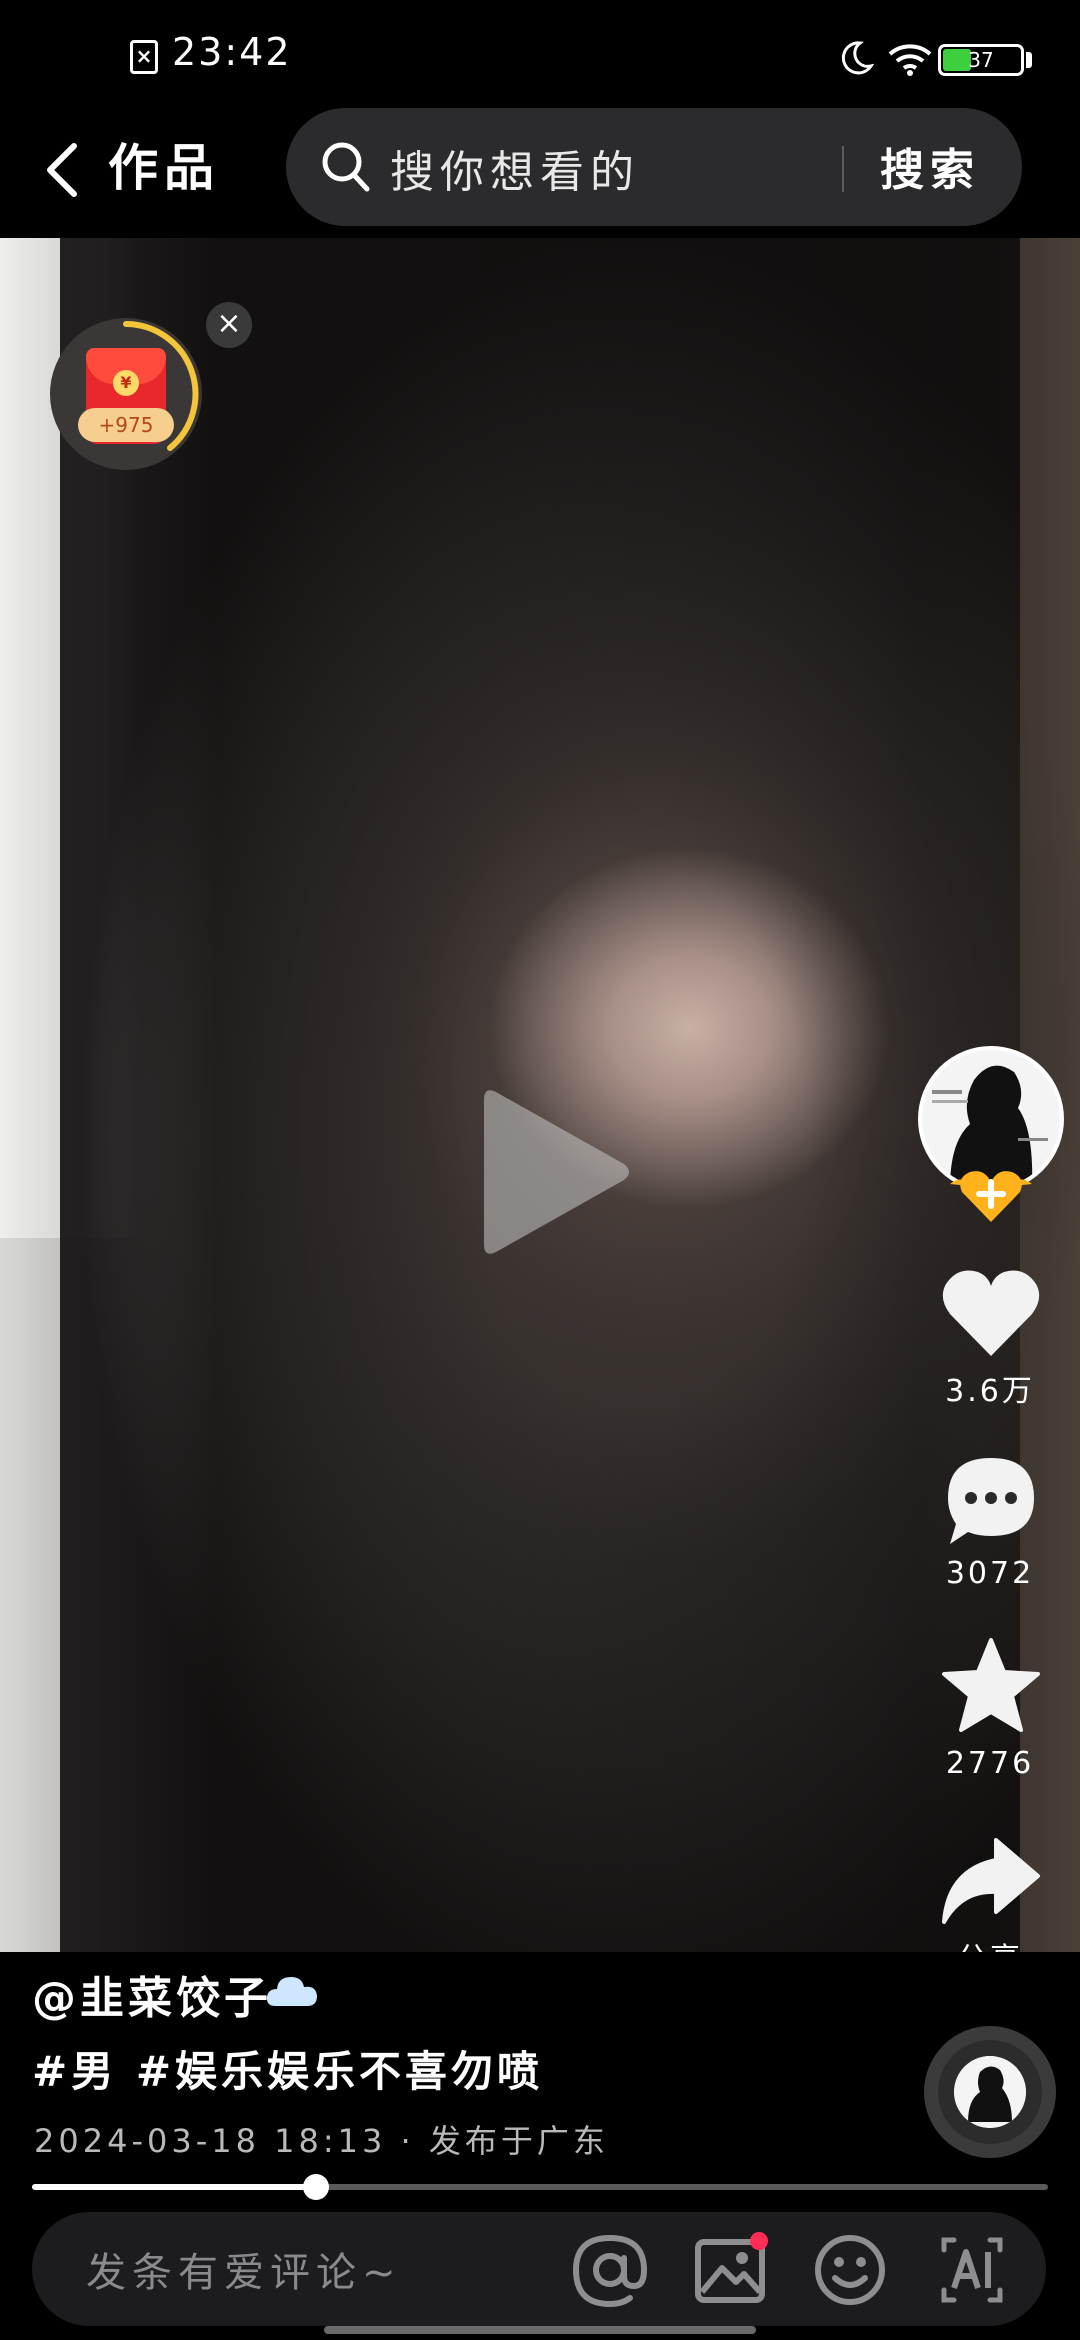 This screenshot has width=1080, height=2340. I want to click on page-title: 作品, so click(164, 168).